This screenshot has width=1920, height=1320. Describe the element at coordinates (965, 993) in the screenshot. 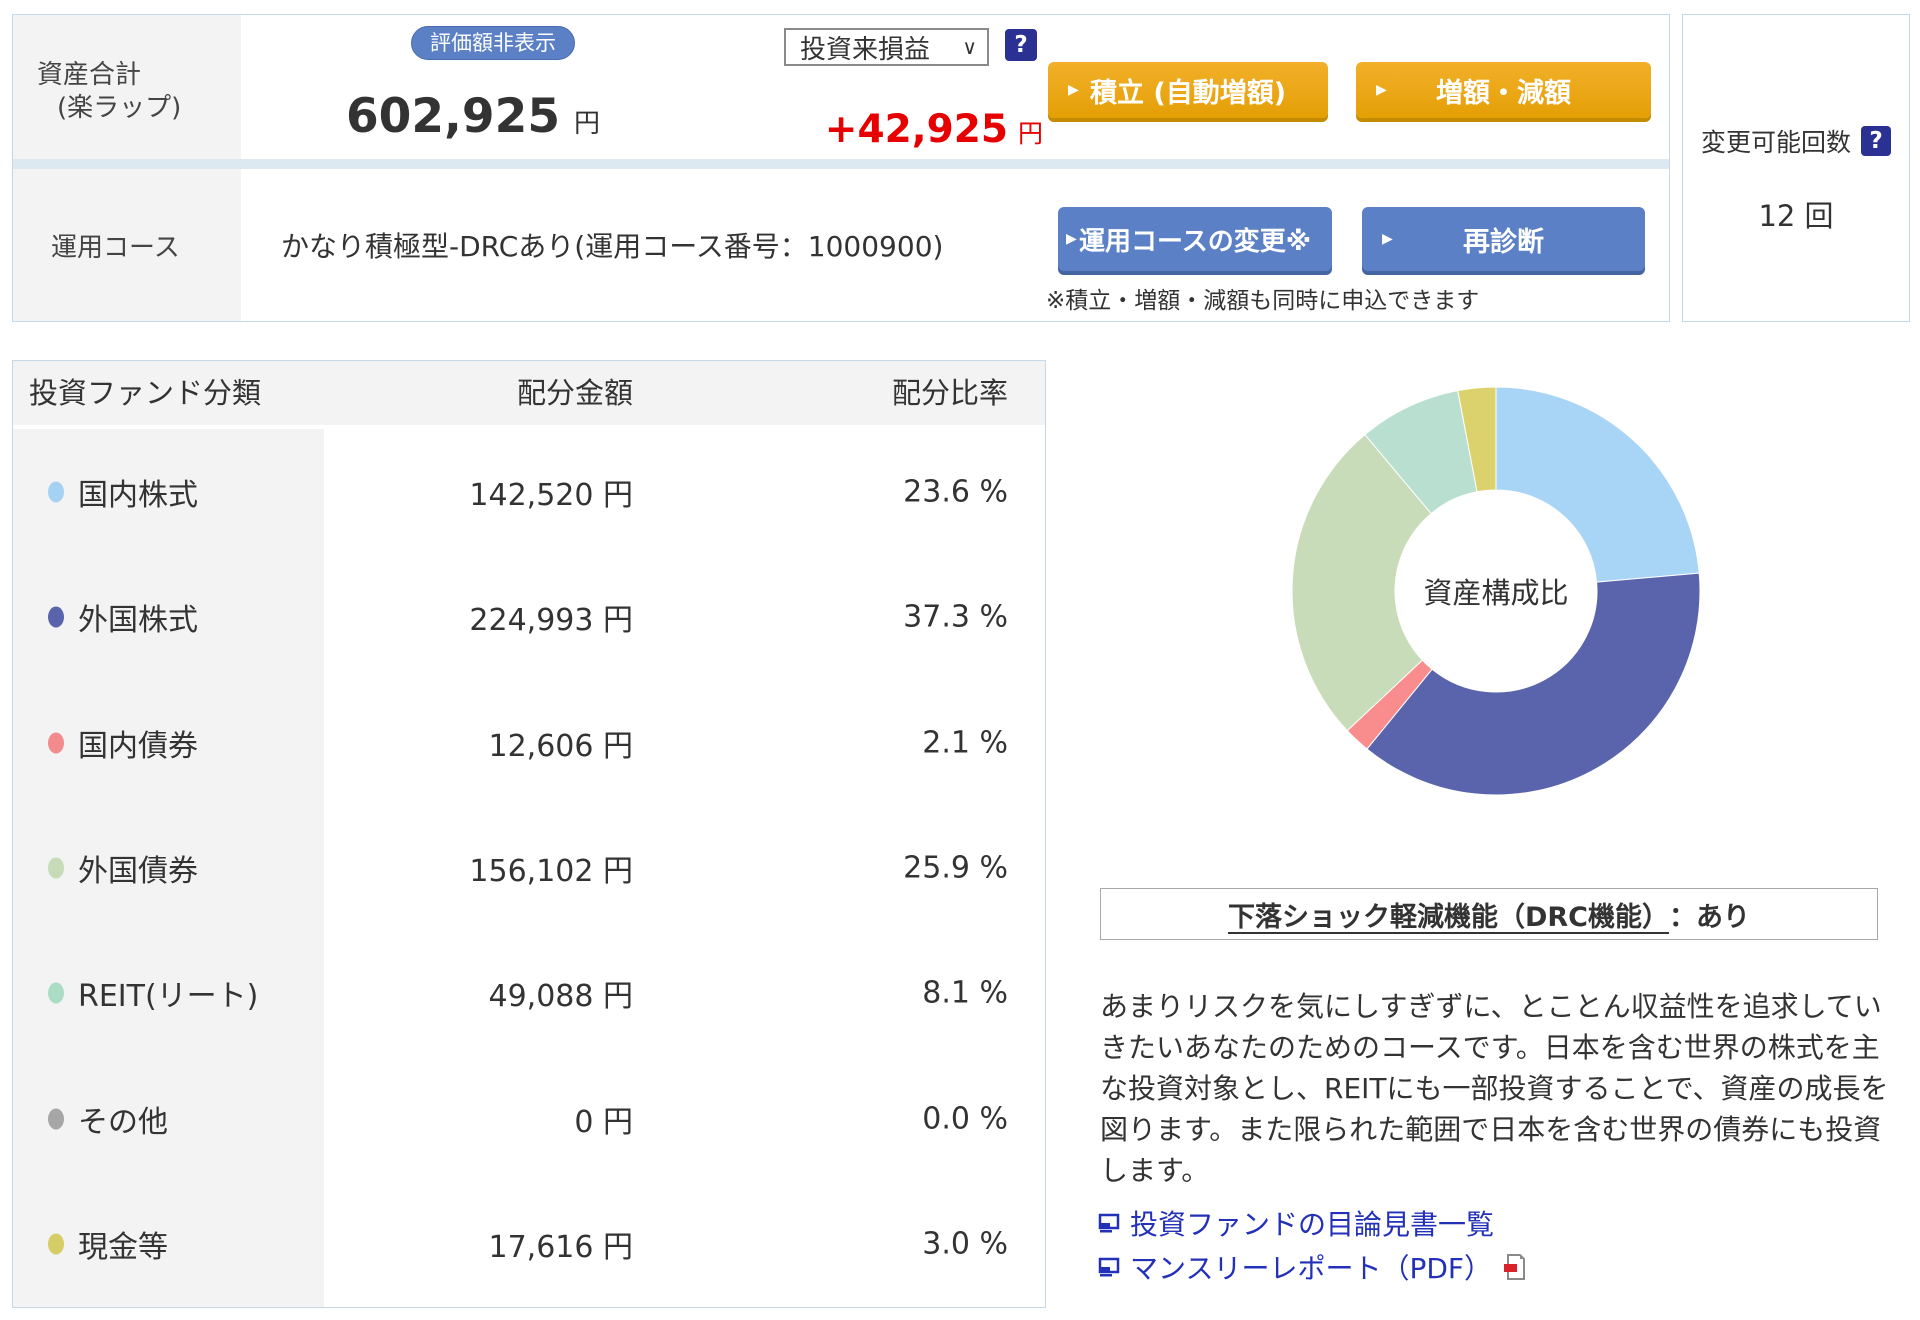

I see `allocation-ratio: 8.1 %` at that location.